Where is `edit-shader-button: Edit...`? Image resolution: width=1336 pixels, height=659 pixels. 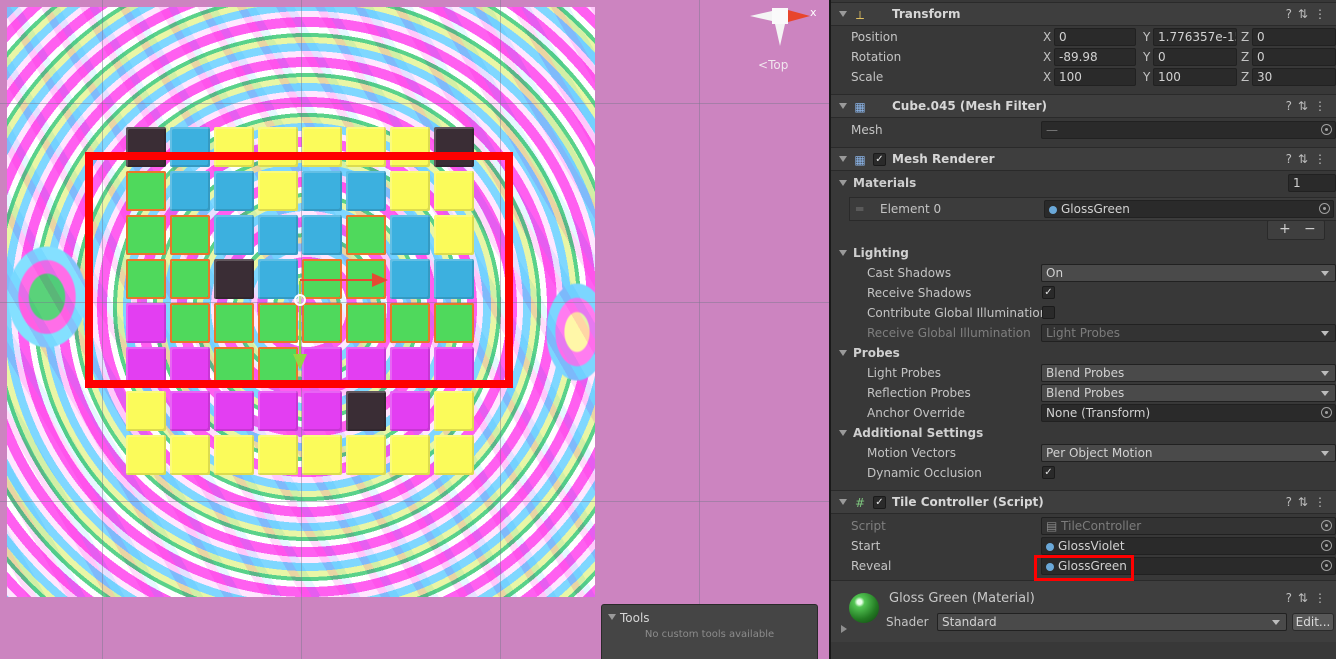
edit-shader-button: Edit... is located at coordinates (1313, 622).